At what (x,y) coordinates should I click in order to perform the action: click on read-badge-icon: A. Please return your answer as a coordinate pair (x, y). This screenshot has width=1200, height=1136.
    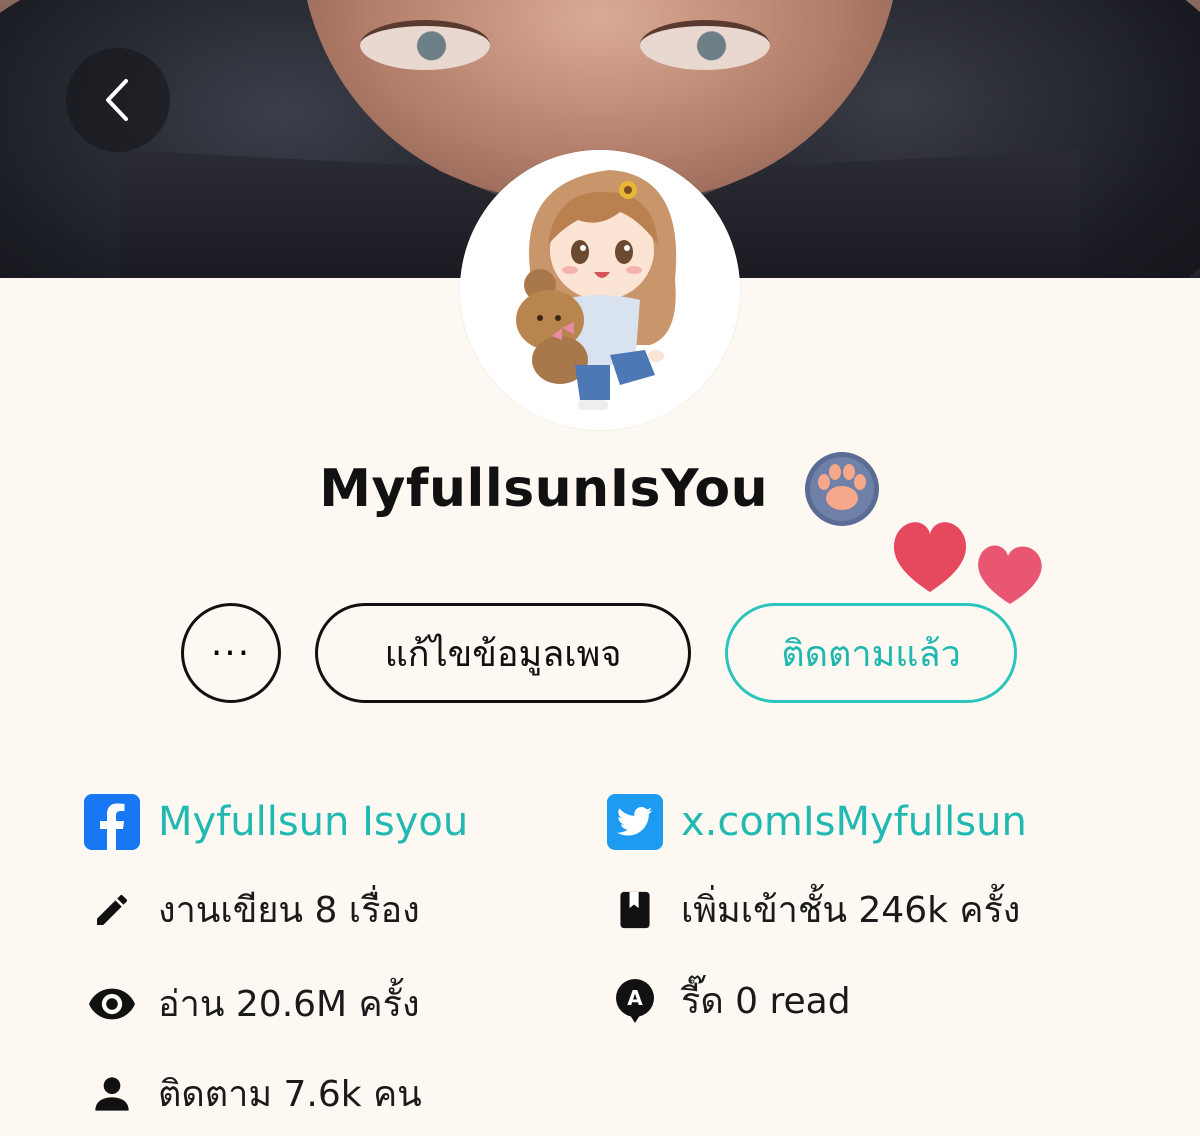
    Looking at the image, I should click on (635, 1001).